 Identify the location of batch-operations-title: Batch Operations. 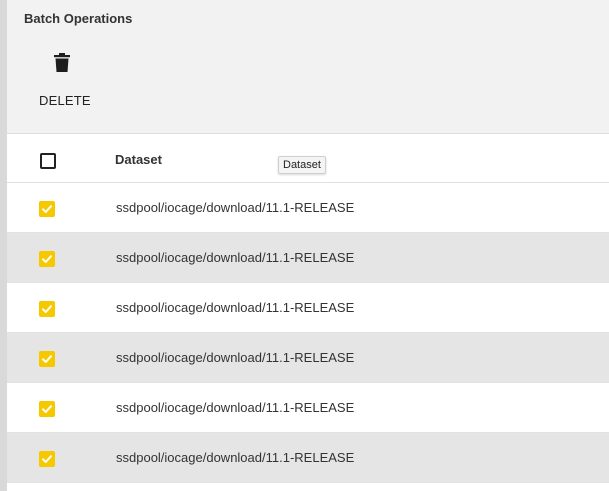
(78, 18).